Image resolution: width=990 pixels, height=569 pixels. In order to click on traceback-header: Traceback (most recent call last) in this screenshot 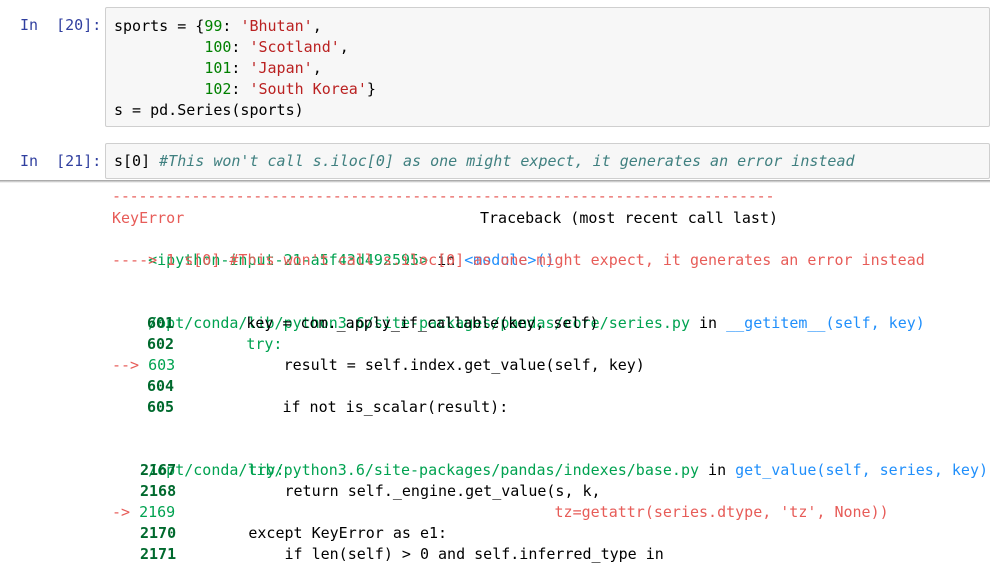, I will do `click(629, 218)`.